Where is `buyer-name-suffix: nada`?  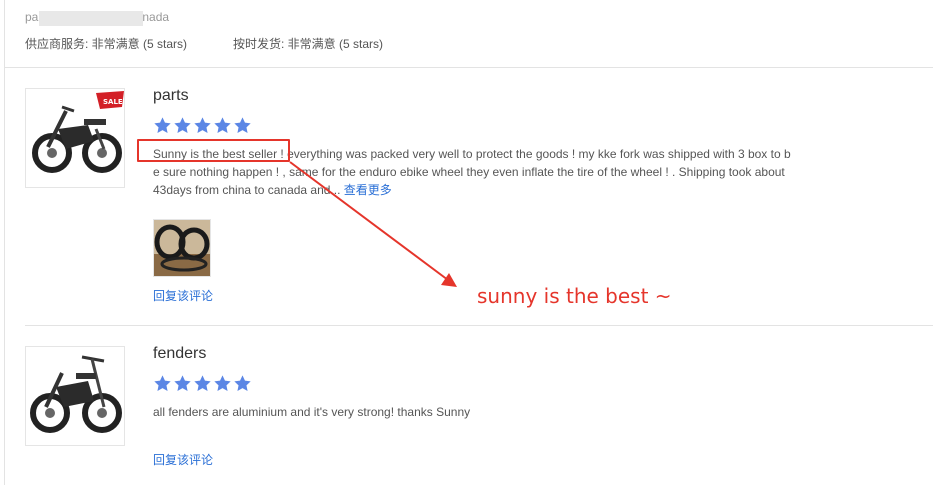
buyer-name-suffix: nada is located at coordinates (156, 17).